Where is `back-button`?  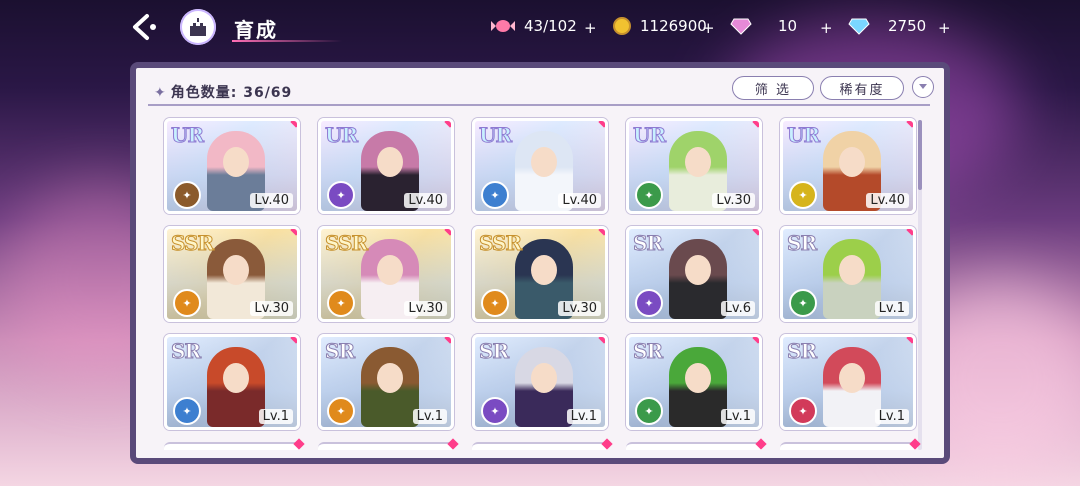 back-button is located at coordinates (144, 27).